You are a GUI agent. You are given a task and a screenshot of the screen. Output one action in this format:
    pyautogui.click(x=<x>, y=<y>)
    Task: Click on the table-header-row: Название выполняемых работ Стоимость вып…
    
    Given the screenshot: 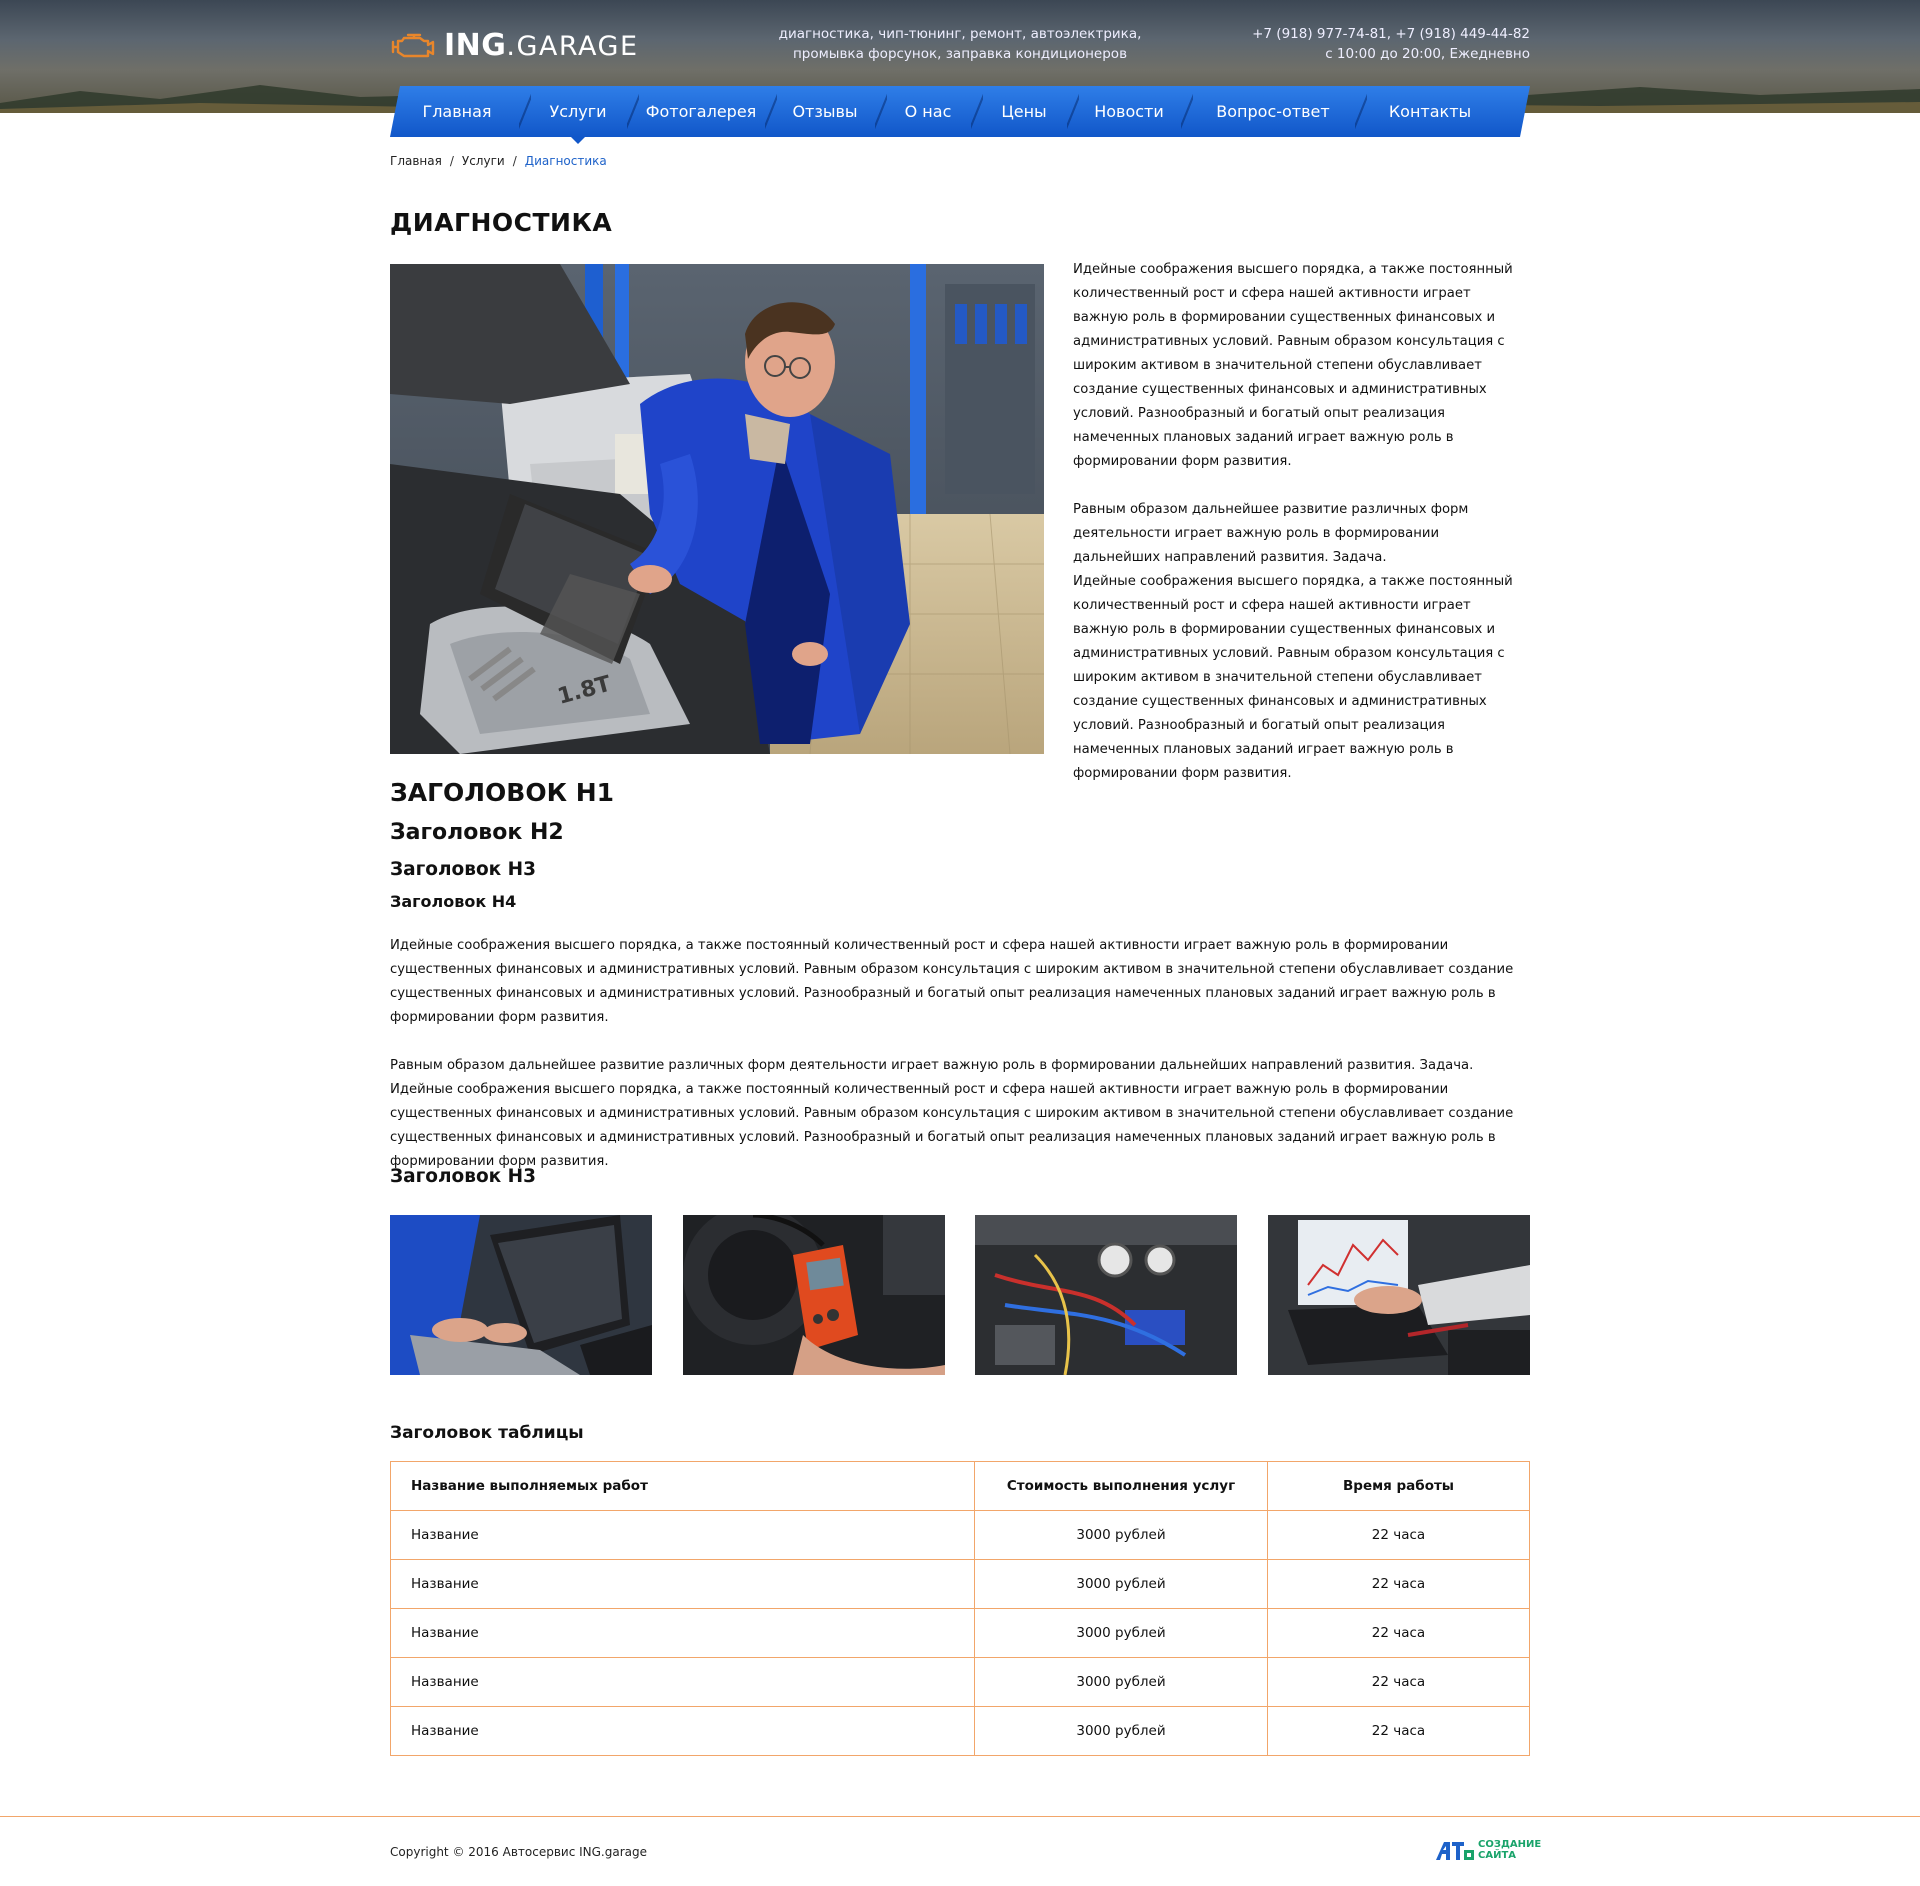 What is the action you would take?
    pyautogui.click(x=960, y=1486)
    